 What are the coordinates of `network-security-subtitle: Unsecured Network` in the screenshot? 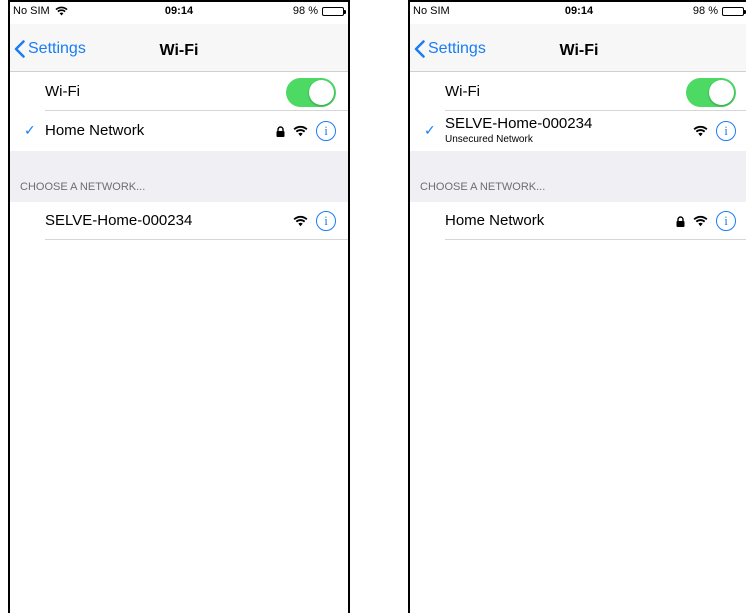 It's located at (489, 139).